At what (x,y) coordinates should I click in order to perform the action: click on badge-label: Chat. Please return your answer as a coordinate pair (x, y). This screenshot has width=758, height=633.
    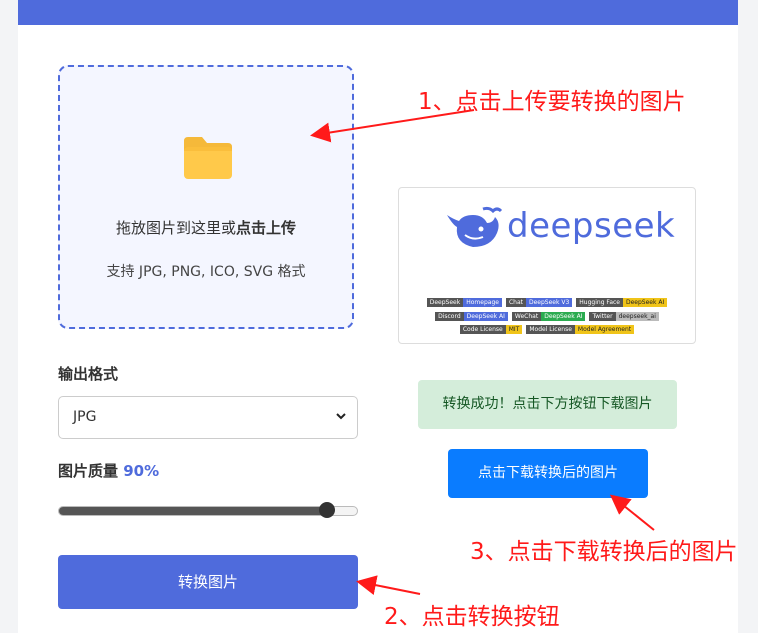
    Looking at the image, I should click on (515, 302).